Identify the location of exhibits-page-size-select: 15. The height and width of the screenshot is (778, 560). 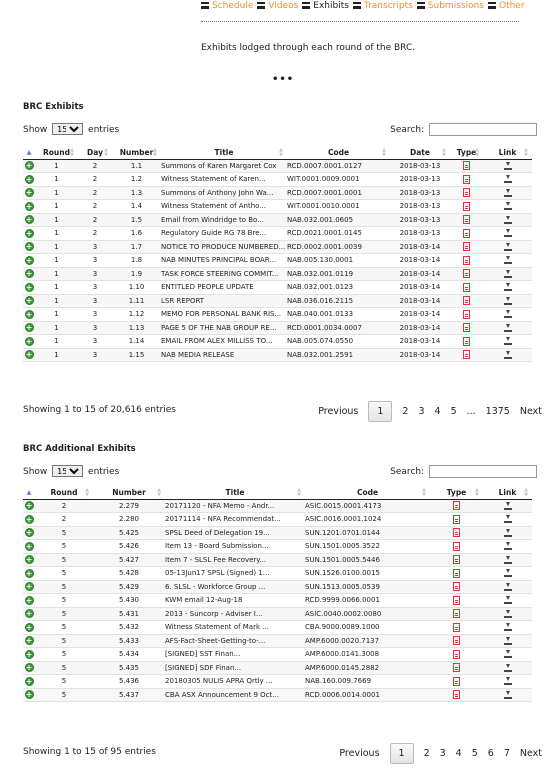
(68, 129).